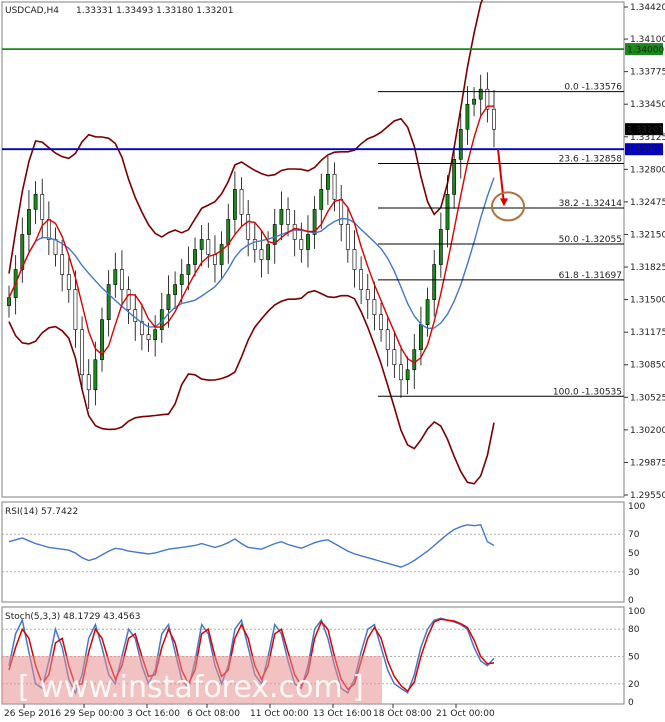 The width and height of the screenshot is (665, 722). Describe the element at coordinates (591, 160) in the screenshot. I see `fib-label-23-6: 23.6 -1.32858` at that location.